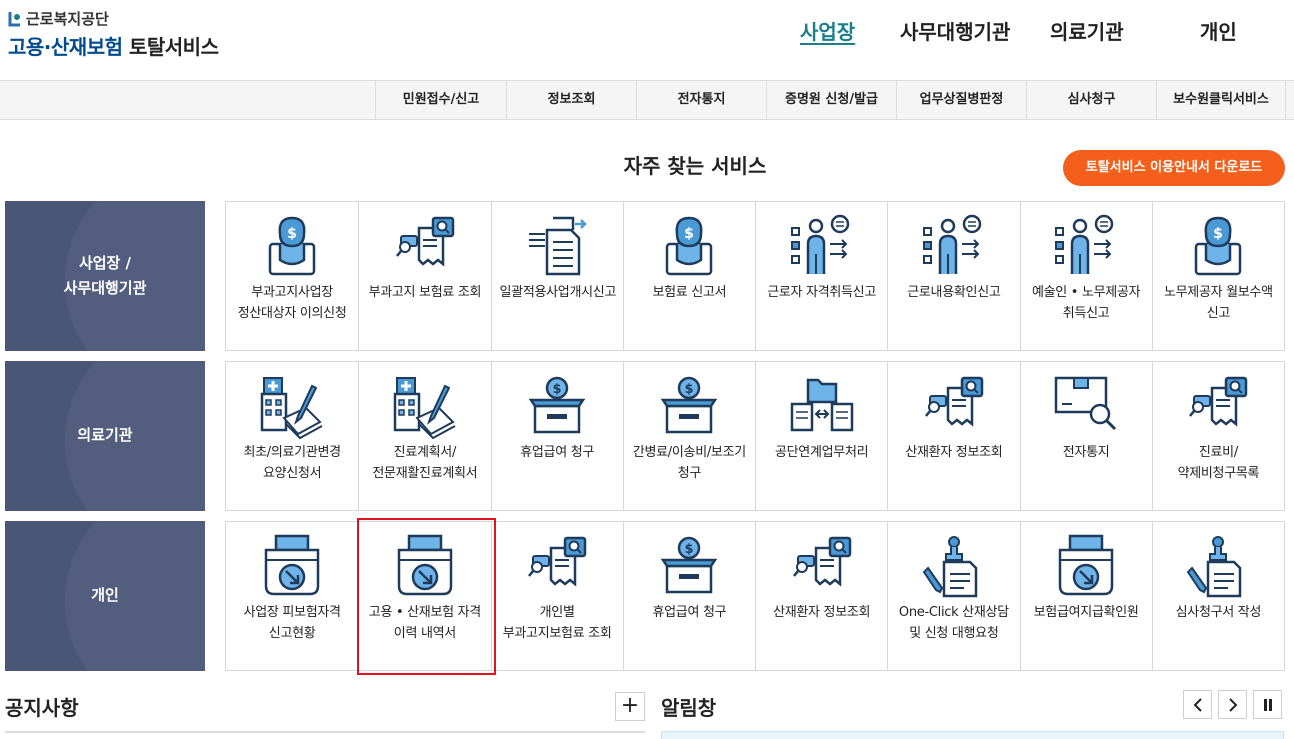 The height and width of the screenshot is (739, 1294). I want to click on service-item: 진료계획서/전문재활진료계획서, so click(424, 436).